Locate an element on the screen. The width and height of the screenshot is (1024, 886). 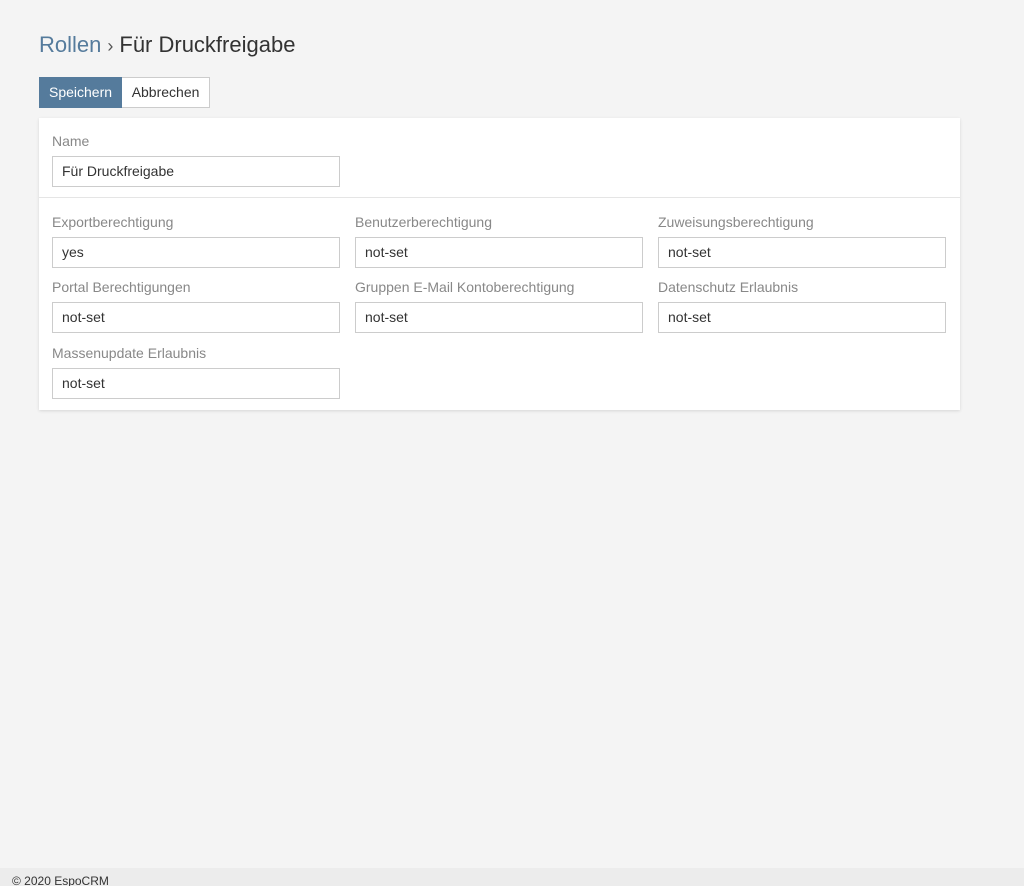
field-group-email-label: Gruppen E-Mail Kontoberechtigung is located at coordinates (465, 287).